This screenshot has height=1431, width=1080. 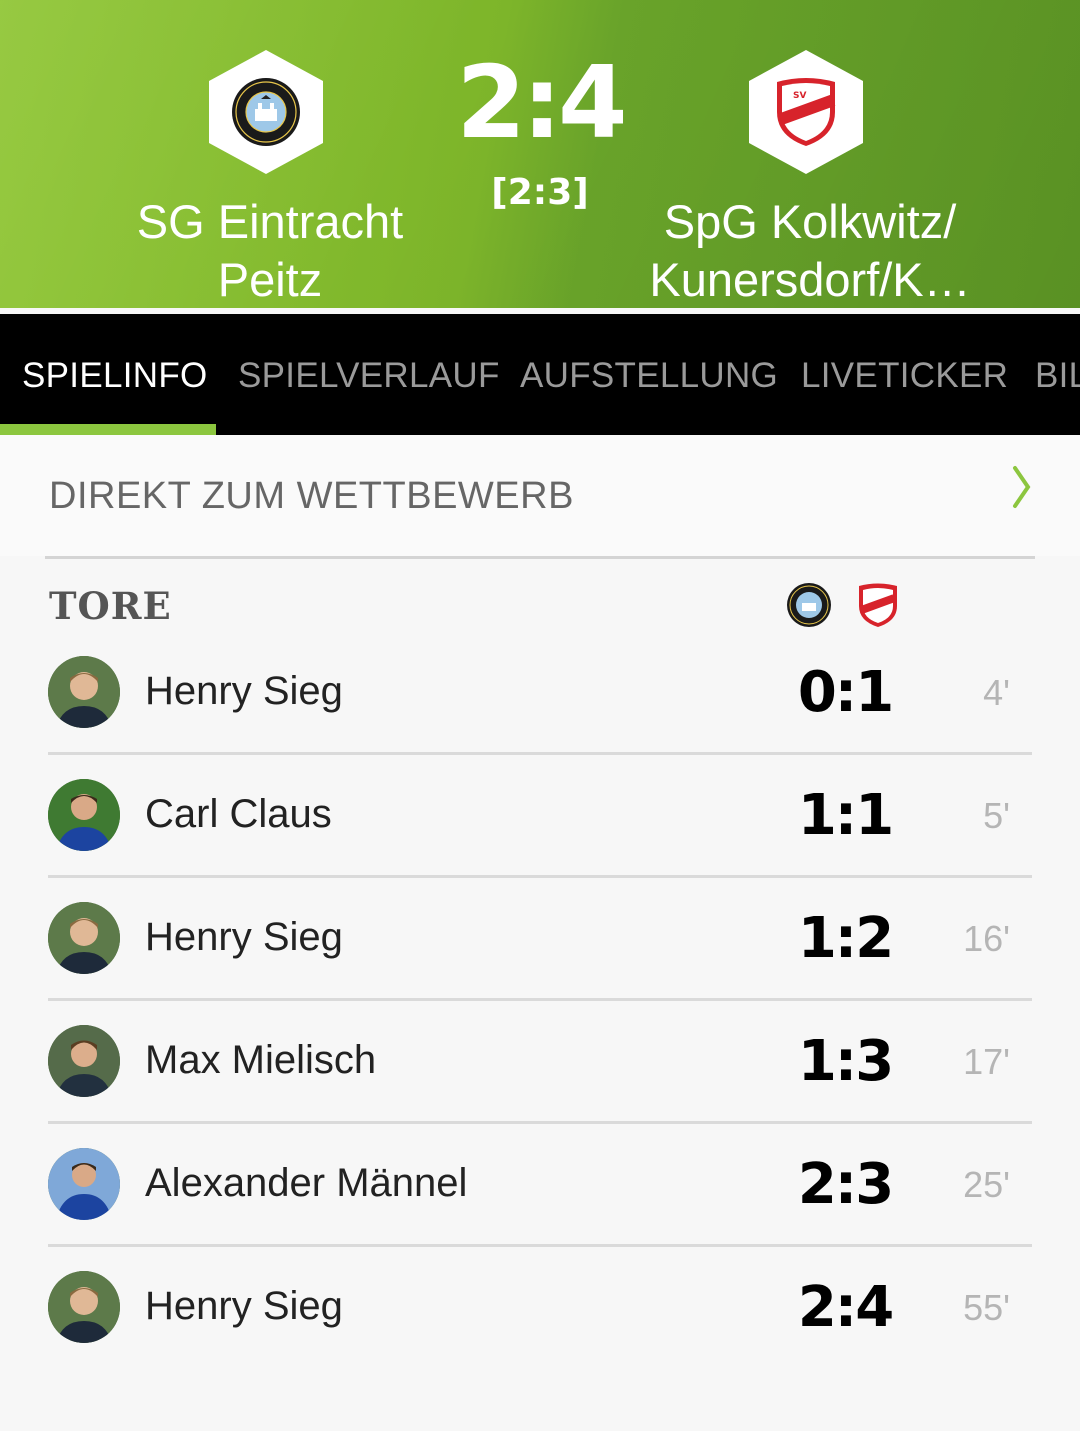 I want to click on goal-minute: 17', so click(x=986, y=1061).